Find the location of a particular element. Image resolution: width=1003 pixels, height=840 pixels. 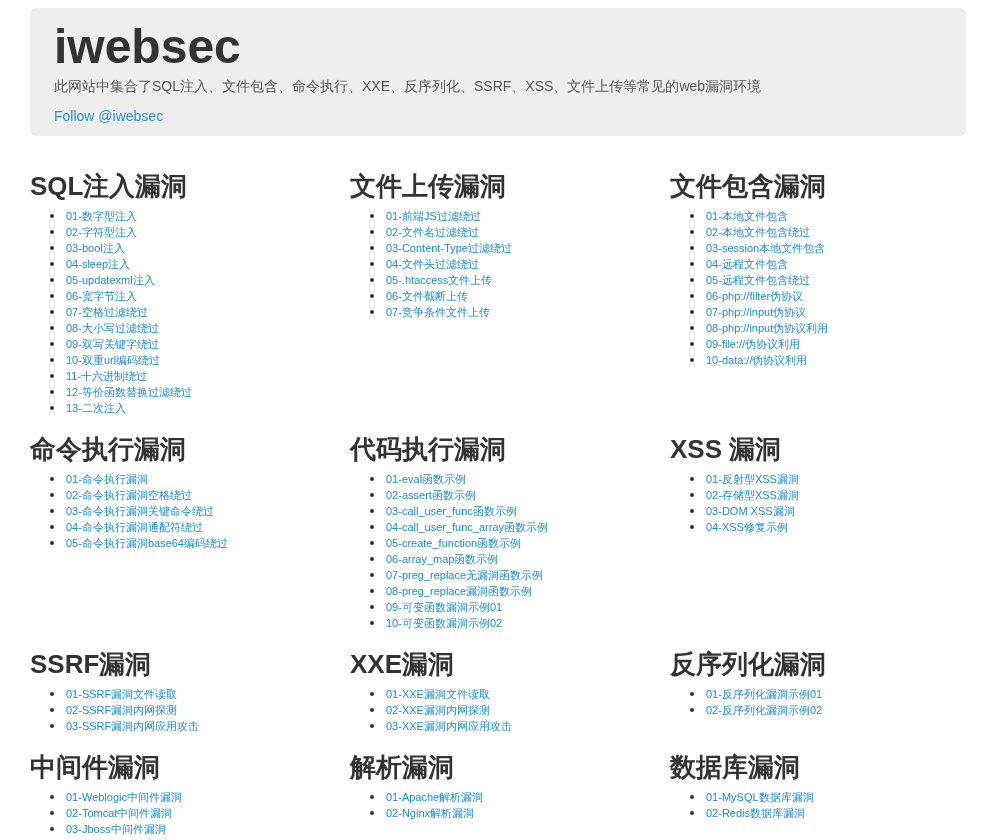

vulnerability-link: 04-XSS修复示例 is located at coordinates (747, 527).